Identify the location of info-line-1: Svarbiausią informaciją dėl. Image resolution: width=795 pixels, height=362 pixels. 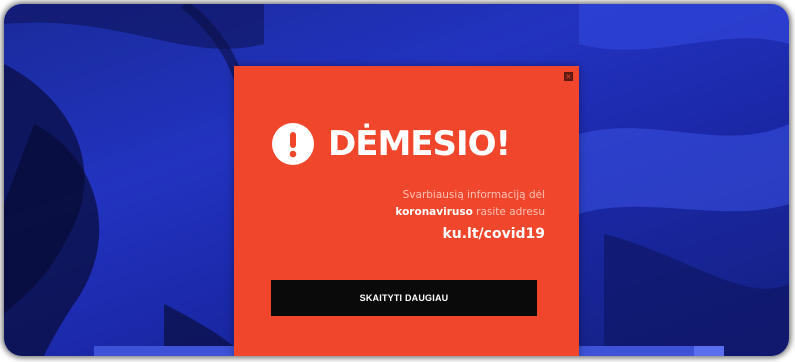
(473, 195).